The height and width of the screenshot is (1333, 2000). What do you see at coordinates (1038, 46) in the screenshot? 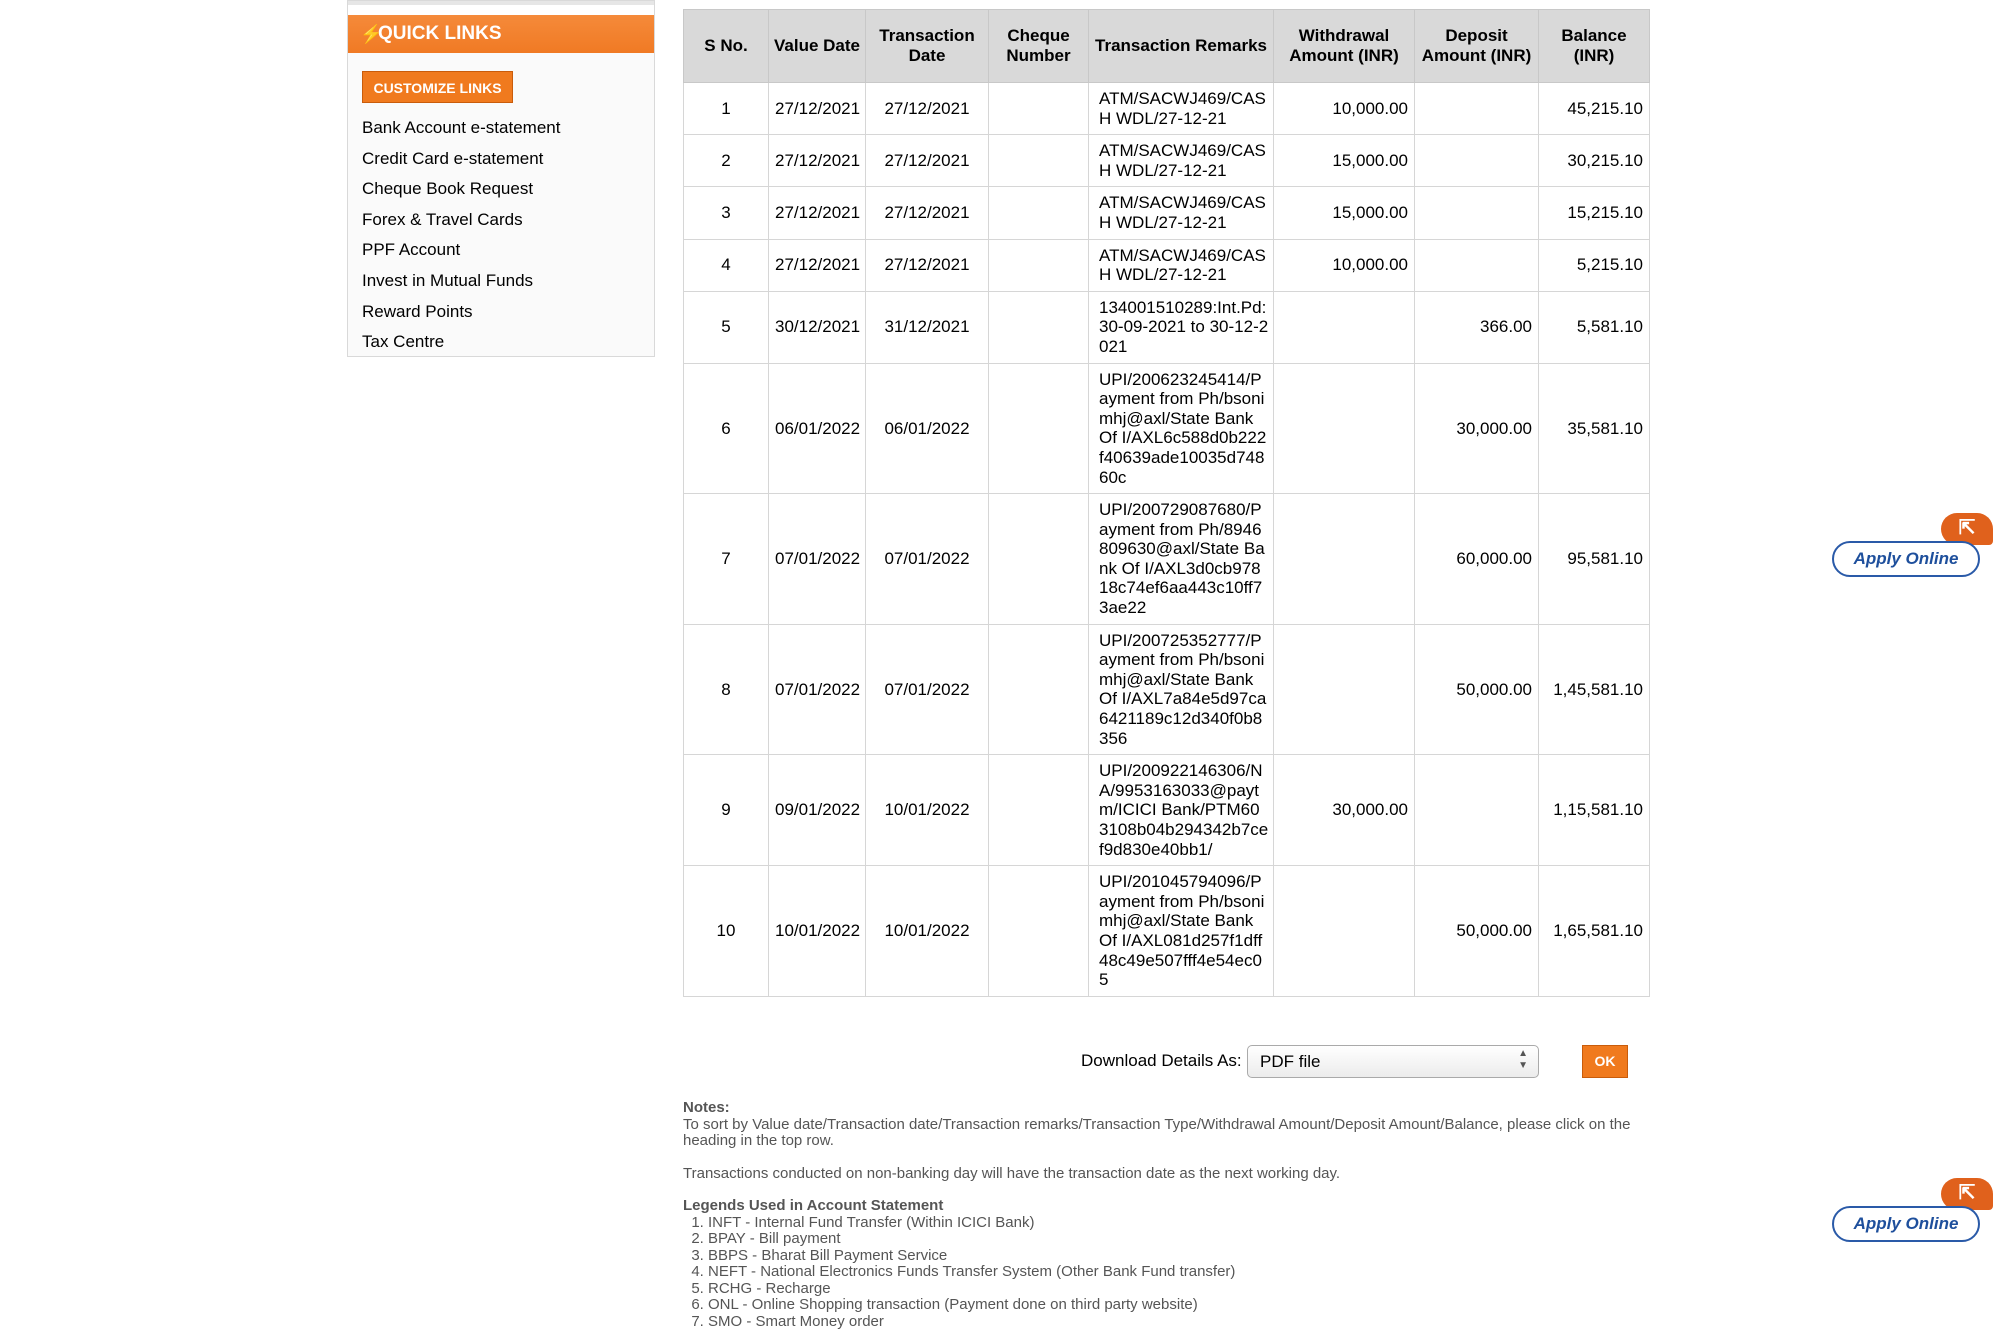
I see `column-header: Cheque Number` at bounding box center [1038, 46].